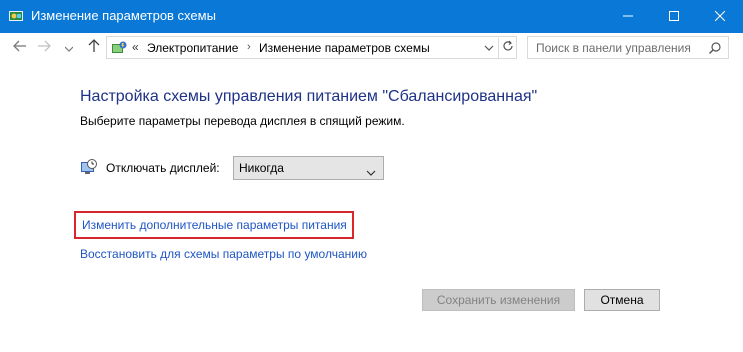 The image size is (743, 352). What do you see at coordinates (163, 168) in the screenshot?
I see `display-off-label: Отключать дисплей:` at bounding box center [163, 168].